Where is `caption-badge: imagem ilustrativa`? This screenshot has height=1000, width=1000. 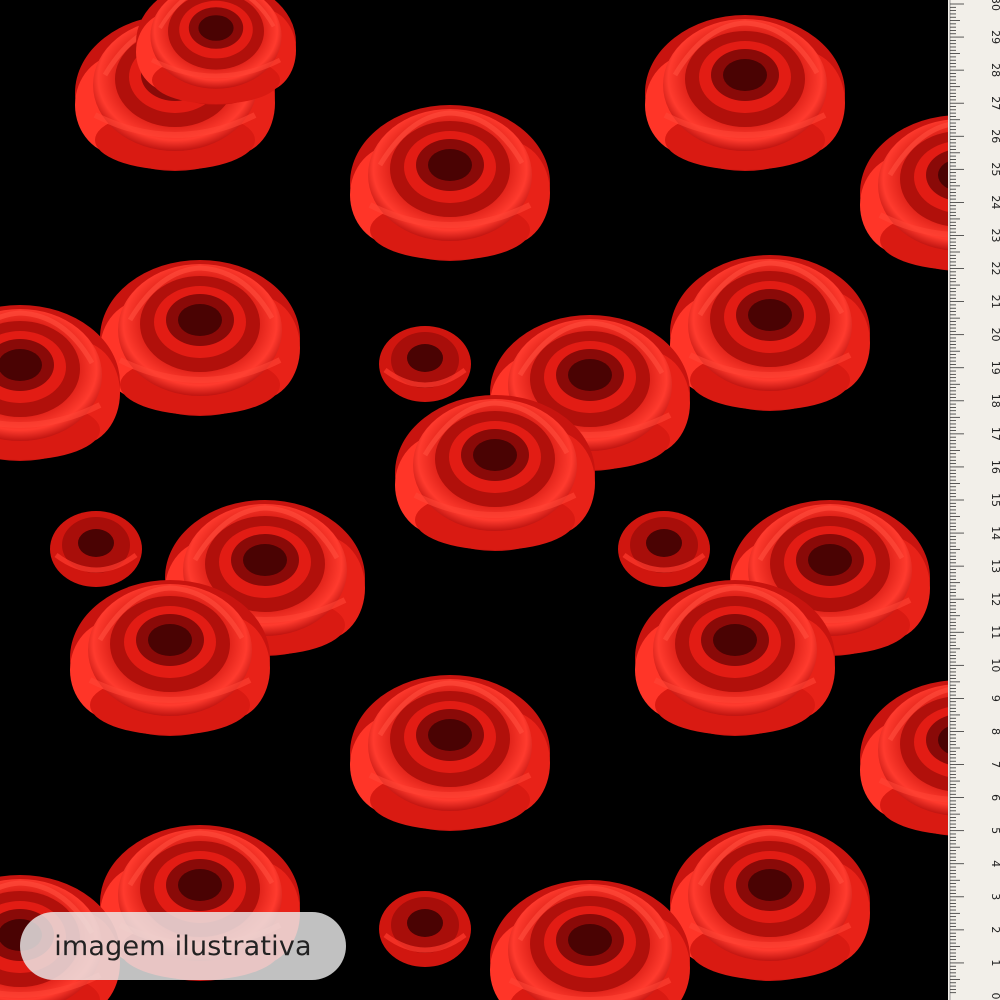 caption-badge: imagem ilustrativa is located at coordinates (183, 946).